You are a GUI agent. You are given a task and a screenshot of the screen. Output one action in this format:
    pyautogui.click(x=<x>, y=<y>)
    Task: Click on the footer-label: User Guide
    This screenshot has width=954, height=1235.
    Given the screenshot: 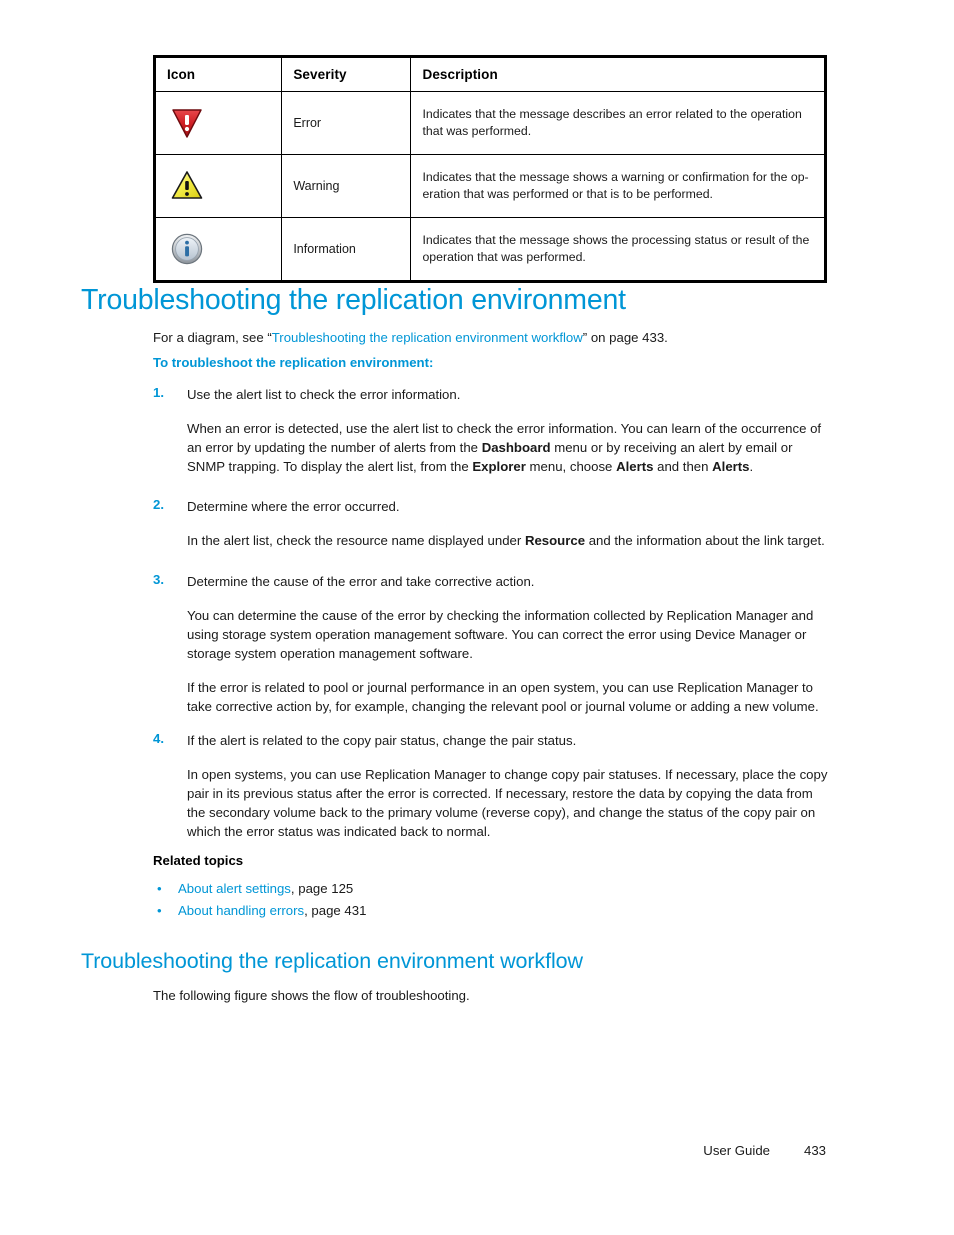 What is the action you would take?
    pyautogui.click(x=736, y=1150)
    